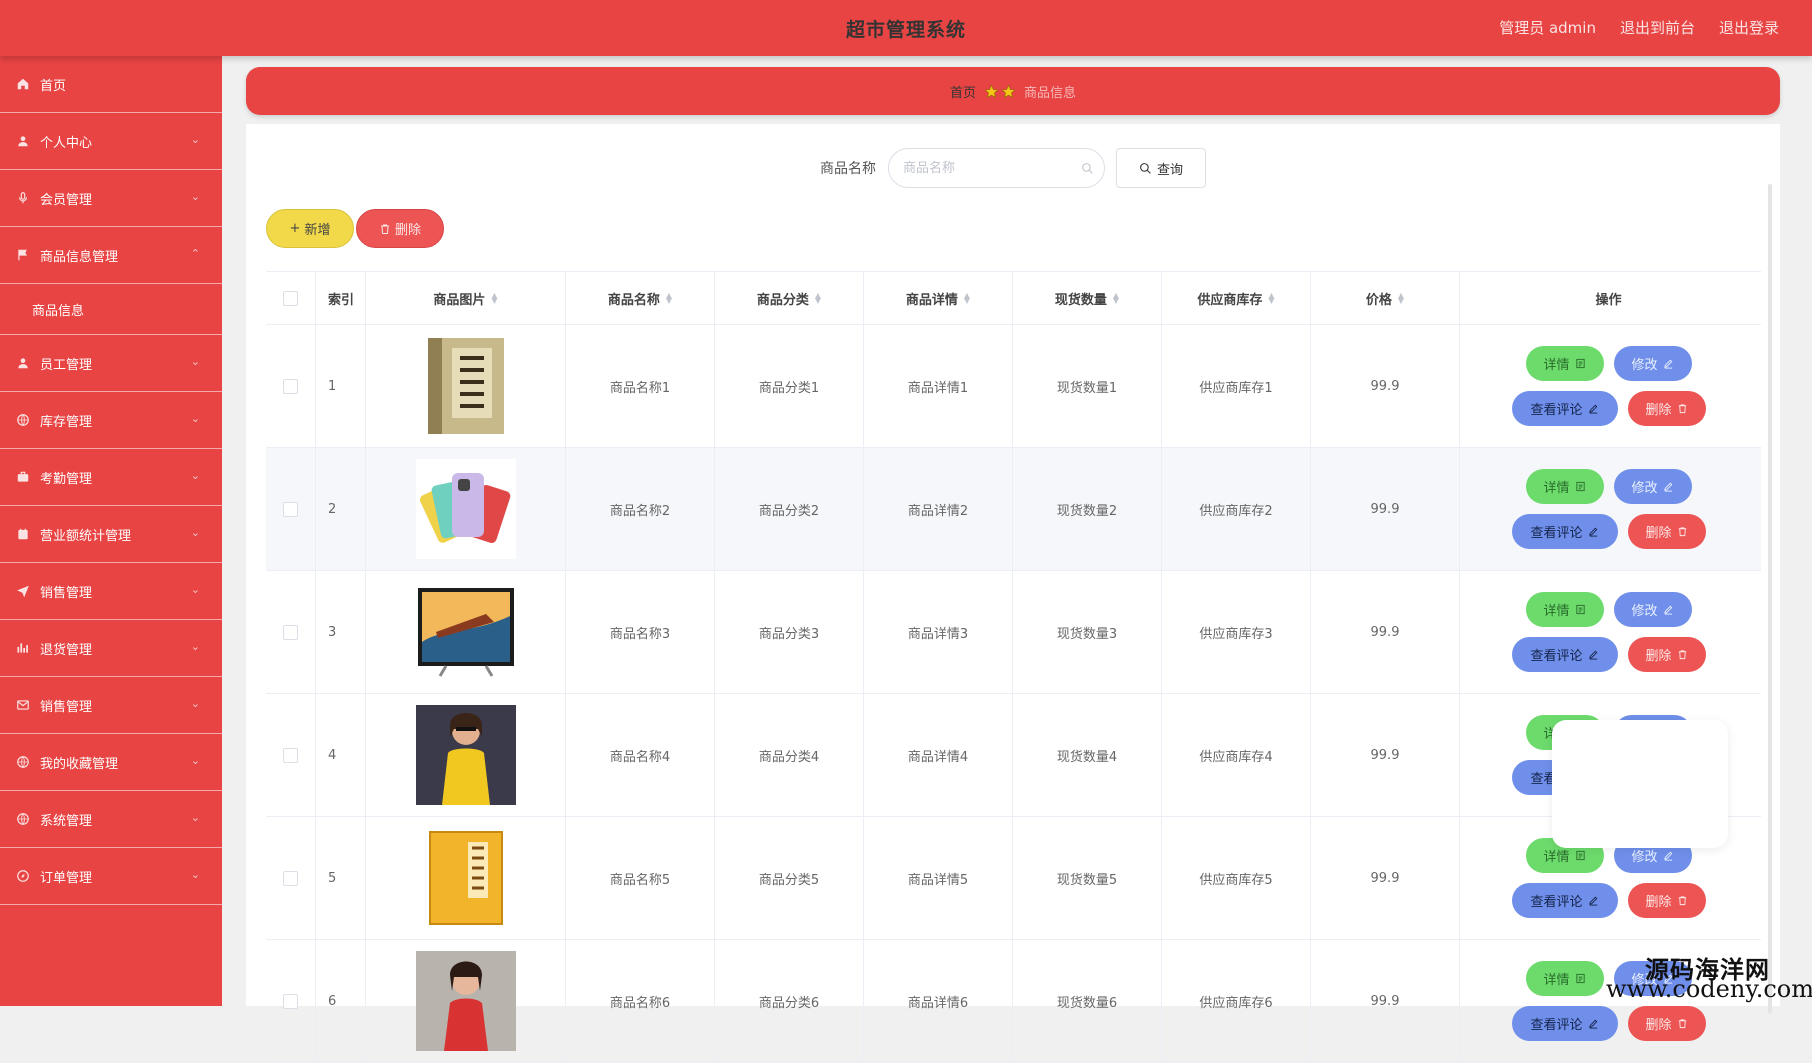 This screenshot has width=1812, height=1063. I want to click on row-actions: 详情 修改查看评论 删除, so click(1608, 386).